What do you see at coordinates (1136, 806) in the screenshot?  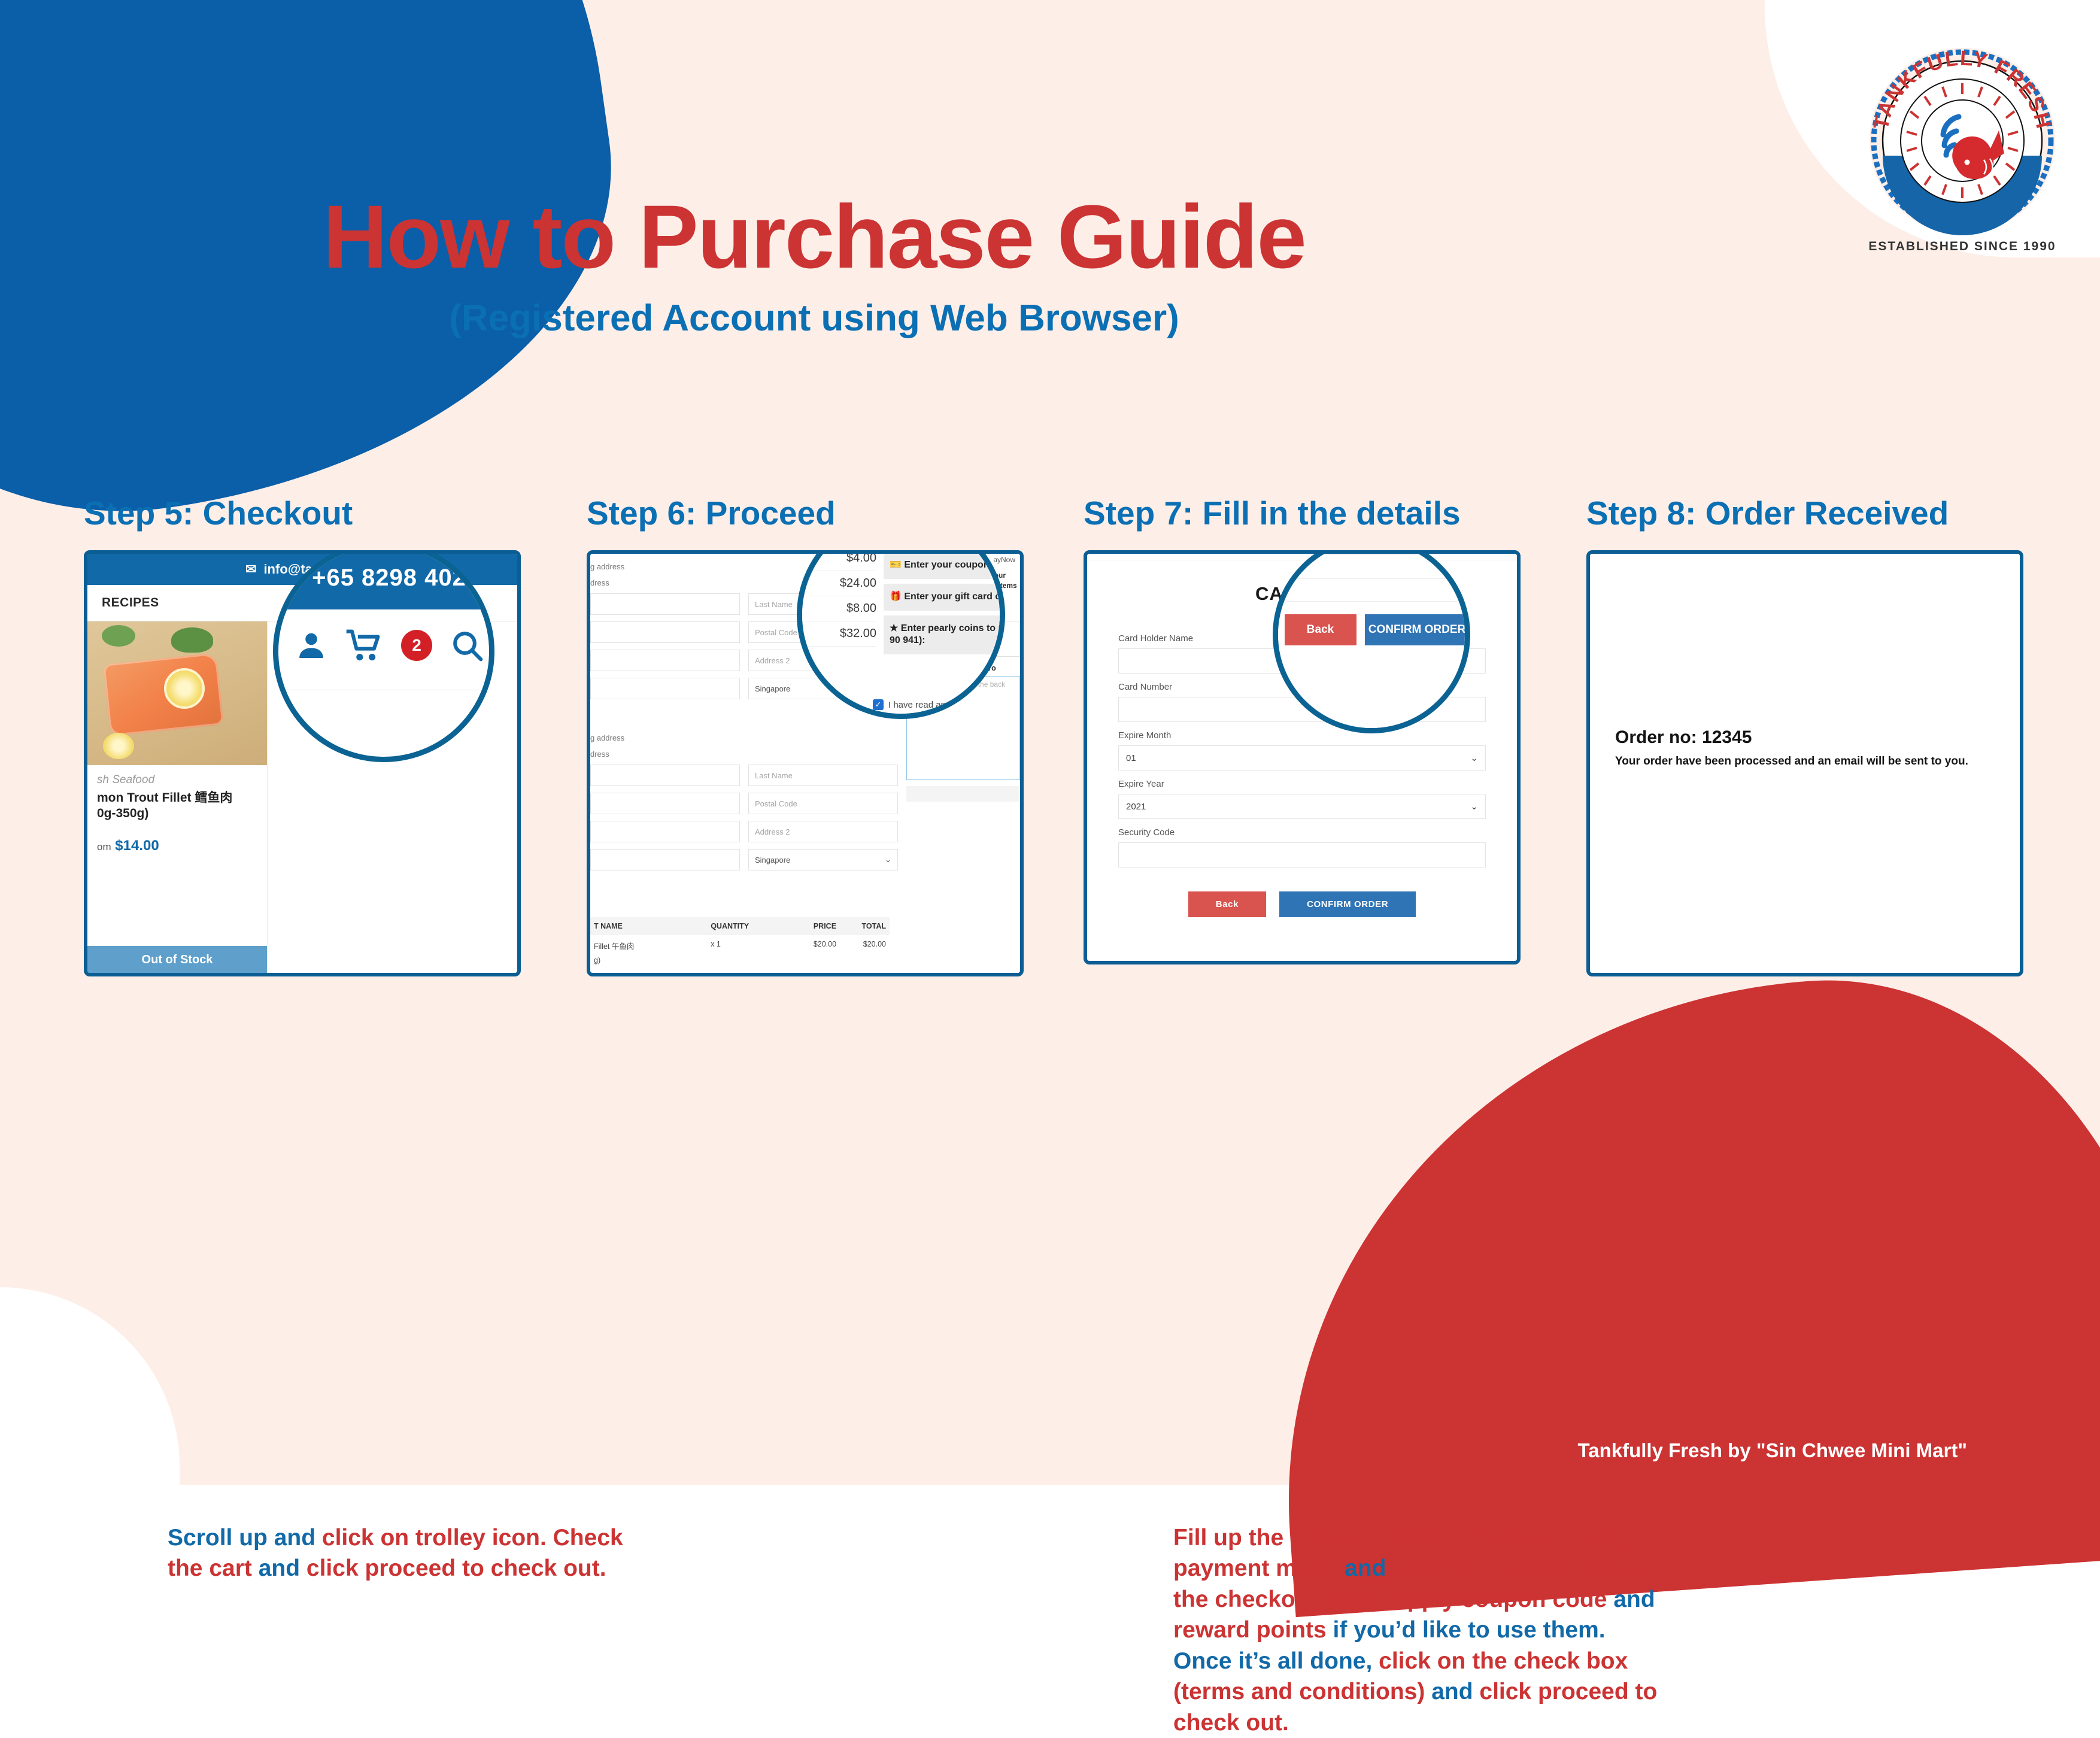 I see `expire-year-value: 2021` at bounding box center [1136, 806].